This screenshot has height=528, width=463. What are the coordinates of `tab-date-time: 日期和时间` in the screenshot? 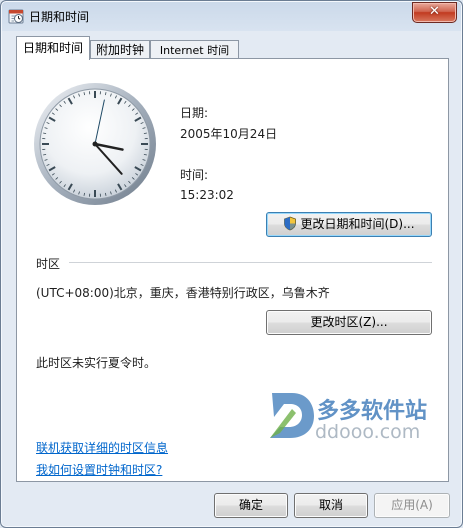 It's located at (53, 48).